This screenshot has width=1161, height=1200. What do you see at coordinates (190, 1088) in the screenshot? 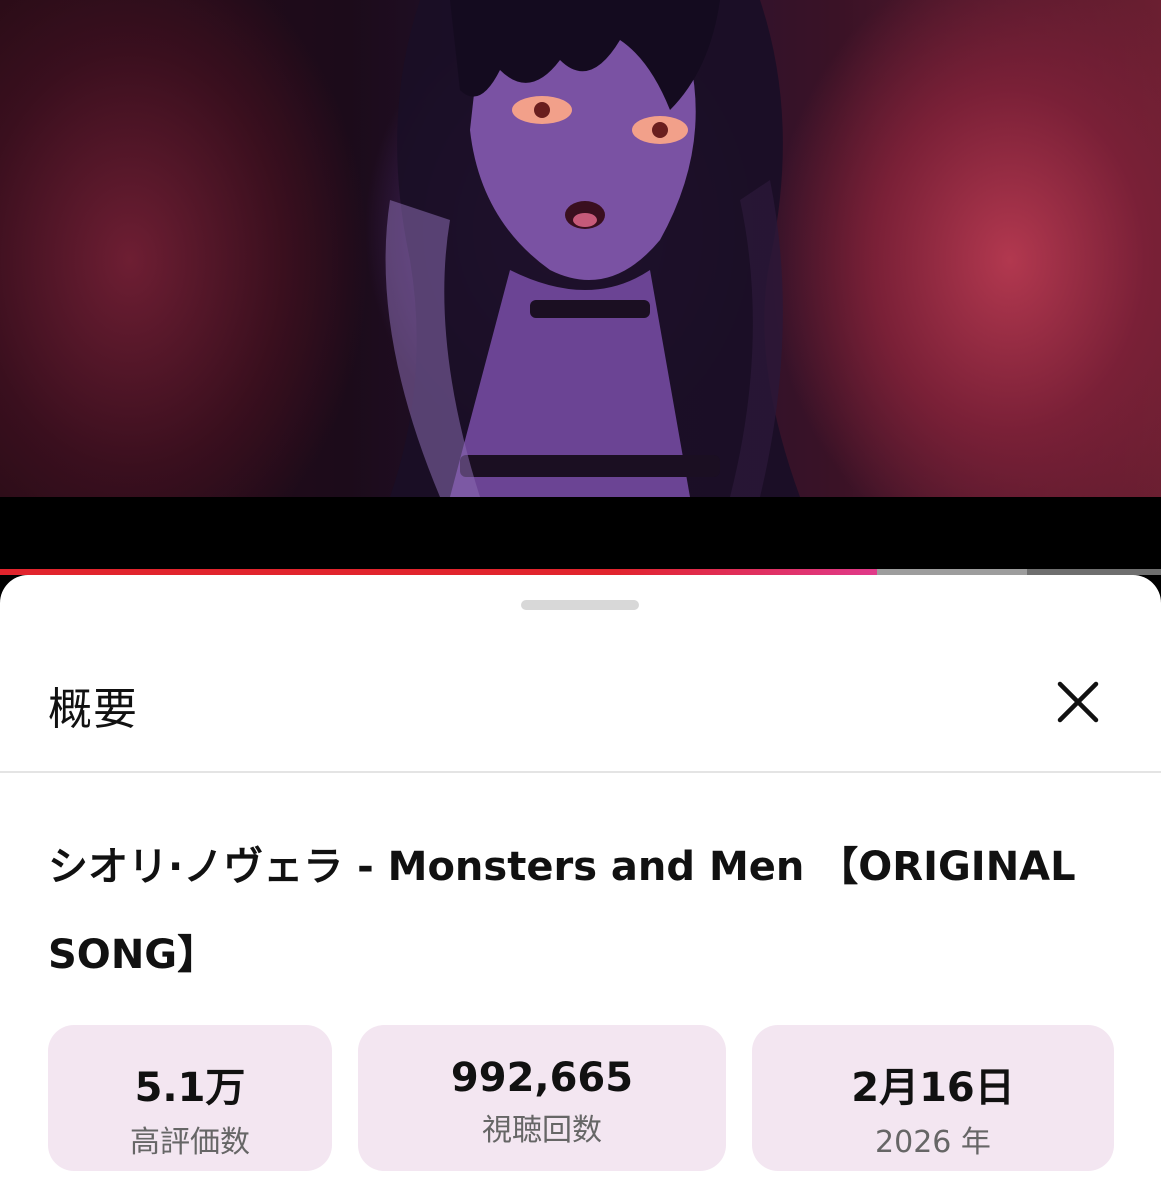
I see `likes-value: 5.1万` at bounding box center [190, 1088].